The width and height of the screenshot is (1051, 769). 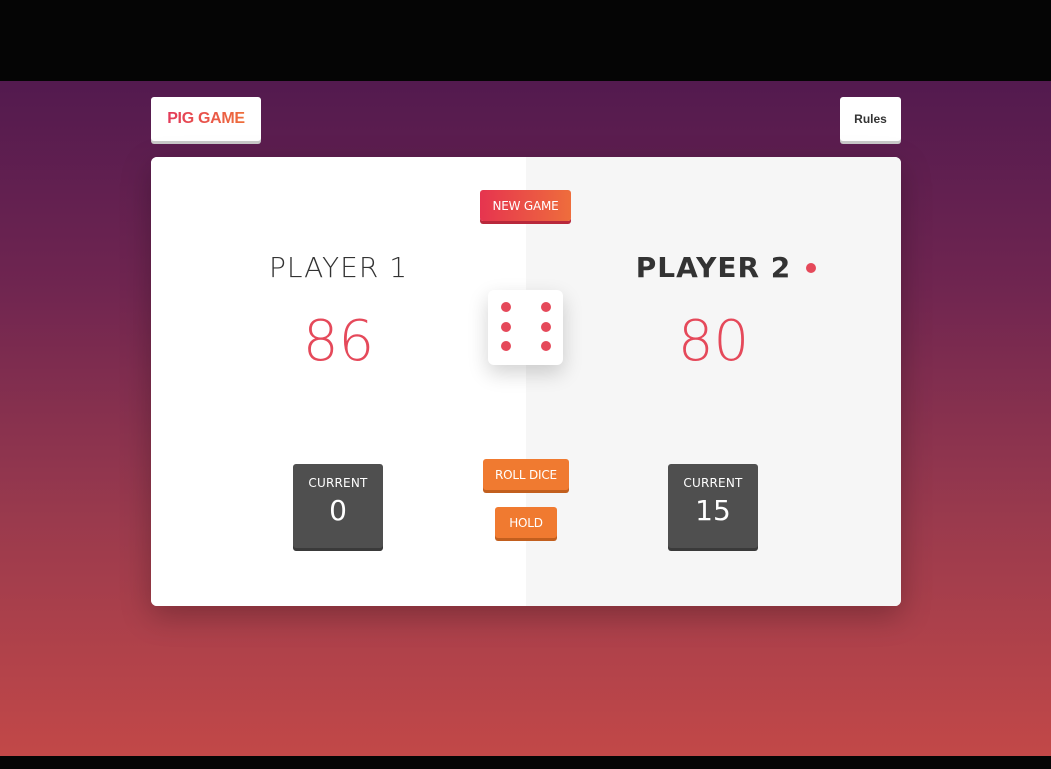 What do you see at coordinates (526, 474) in the screenshot?
I see `roll-dice-button: ROLL DICE` at bounding box center [526, 474].